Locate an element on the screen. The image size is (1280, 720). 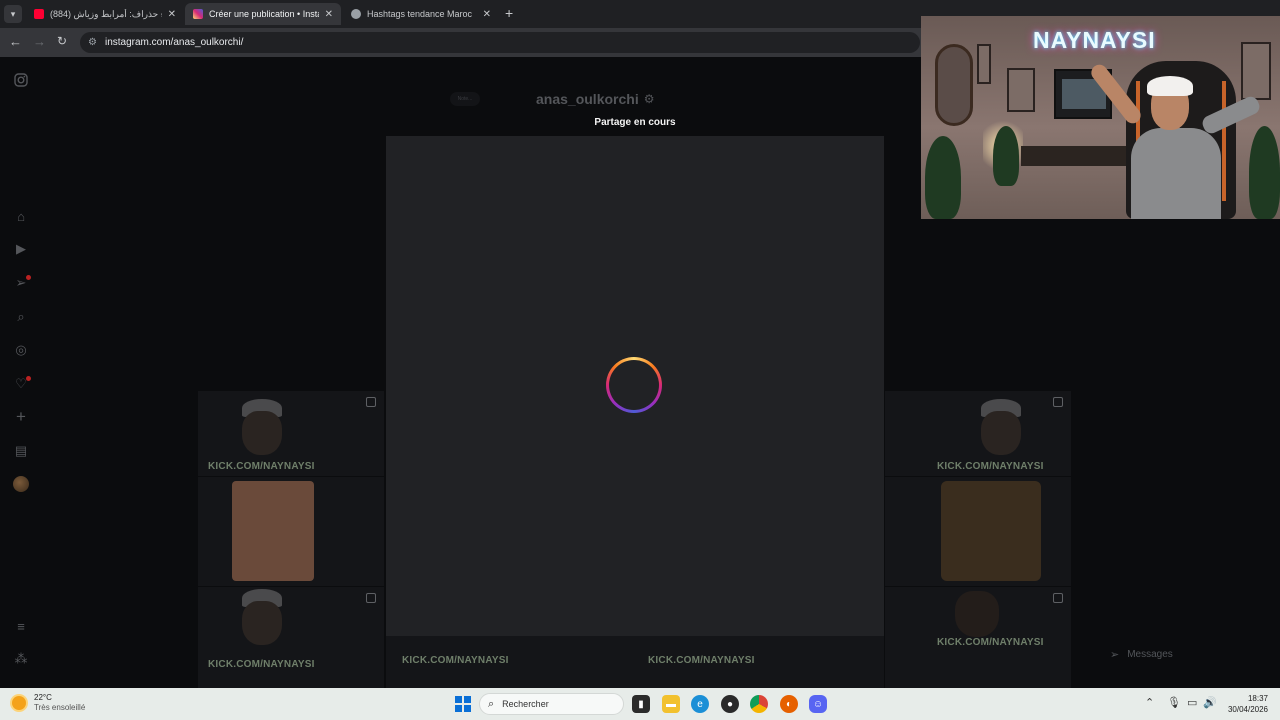
weather-description: Très ensoleillé is located at coordinates (60, 707).